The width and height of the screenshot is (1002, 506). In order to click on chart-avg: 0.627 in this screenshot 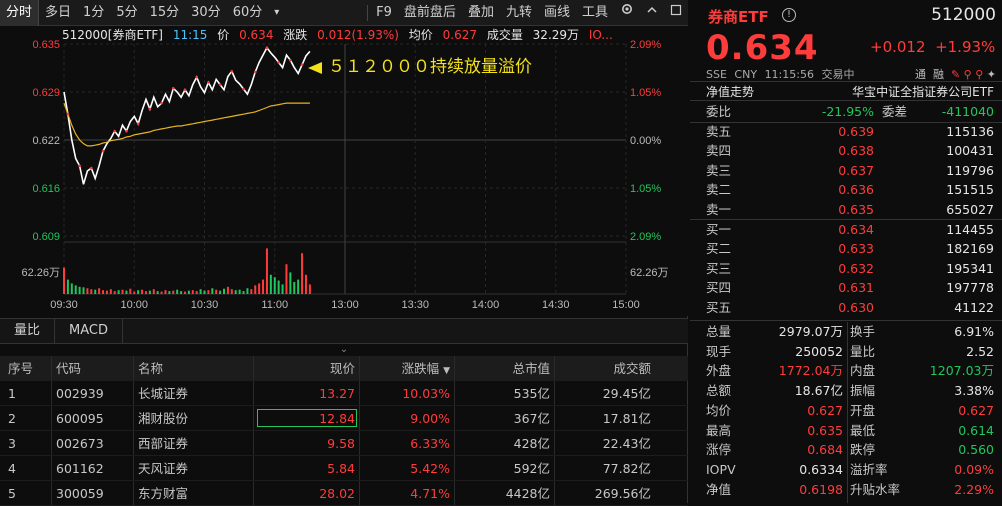, I will do `click(459, 35)`.